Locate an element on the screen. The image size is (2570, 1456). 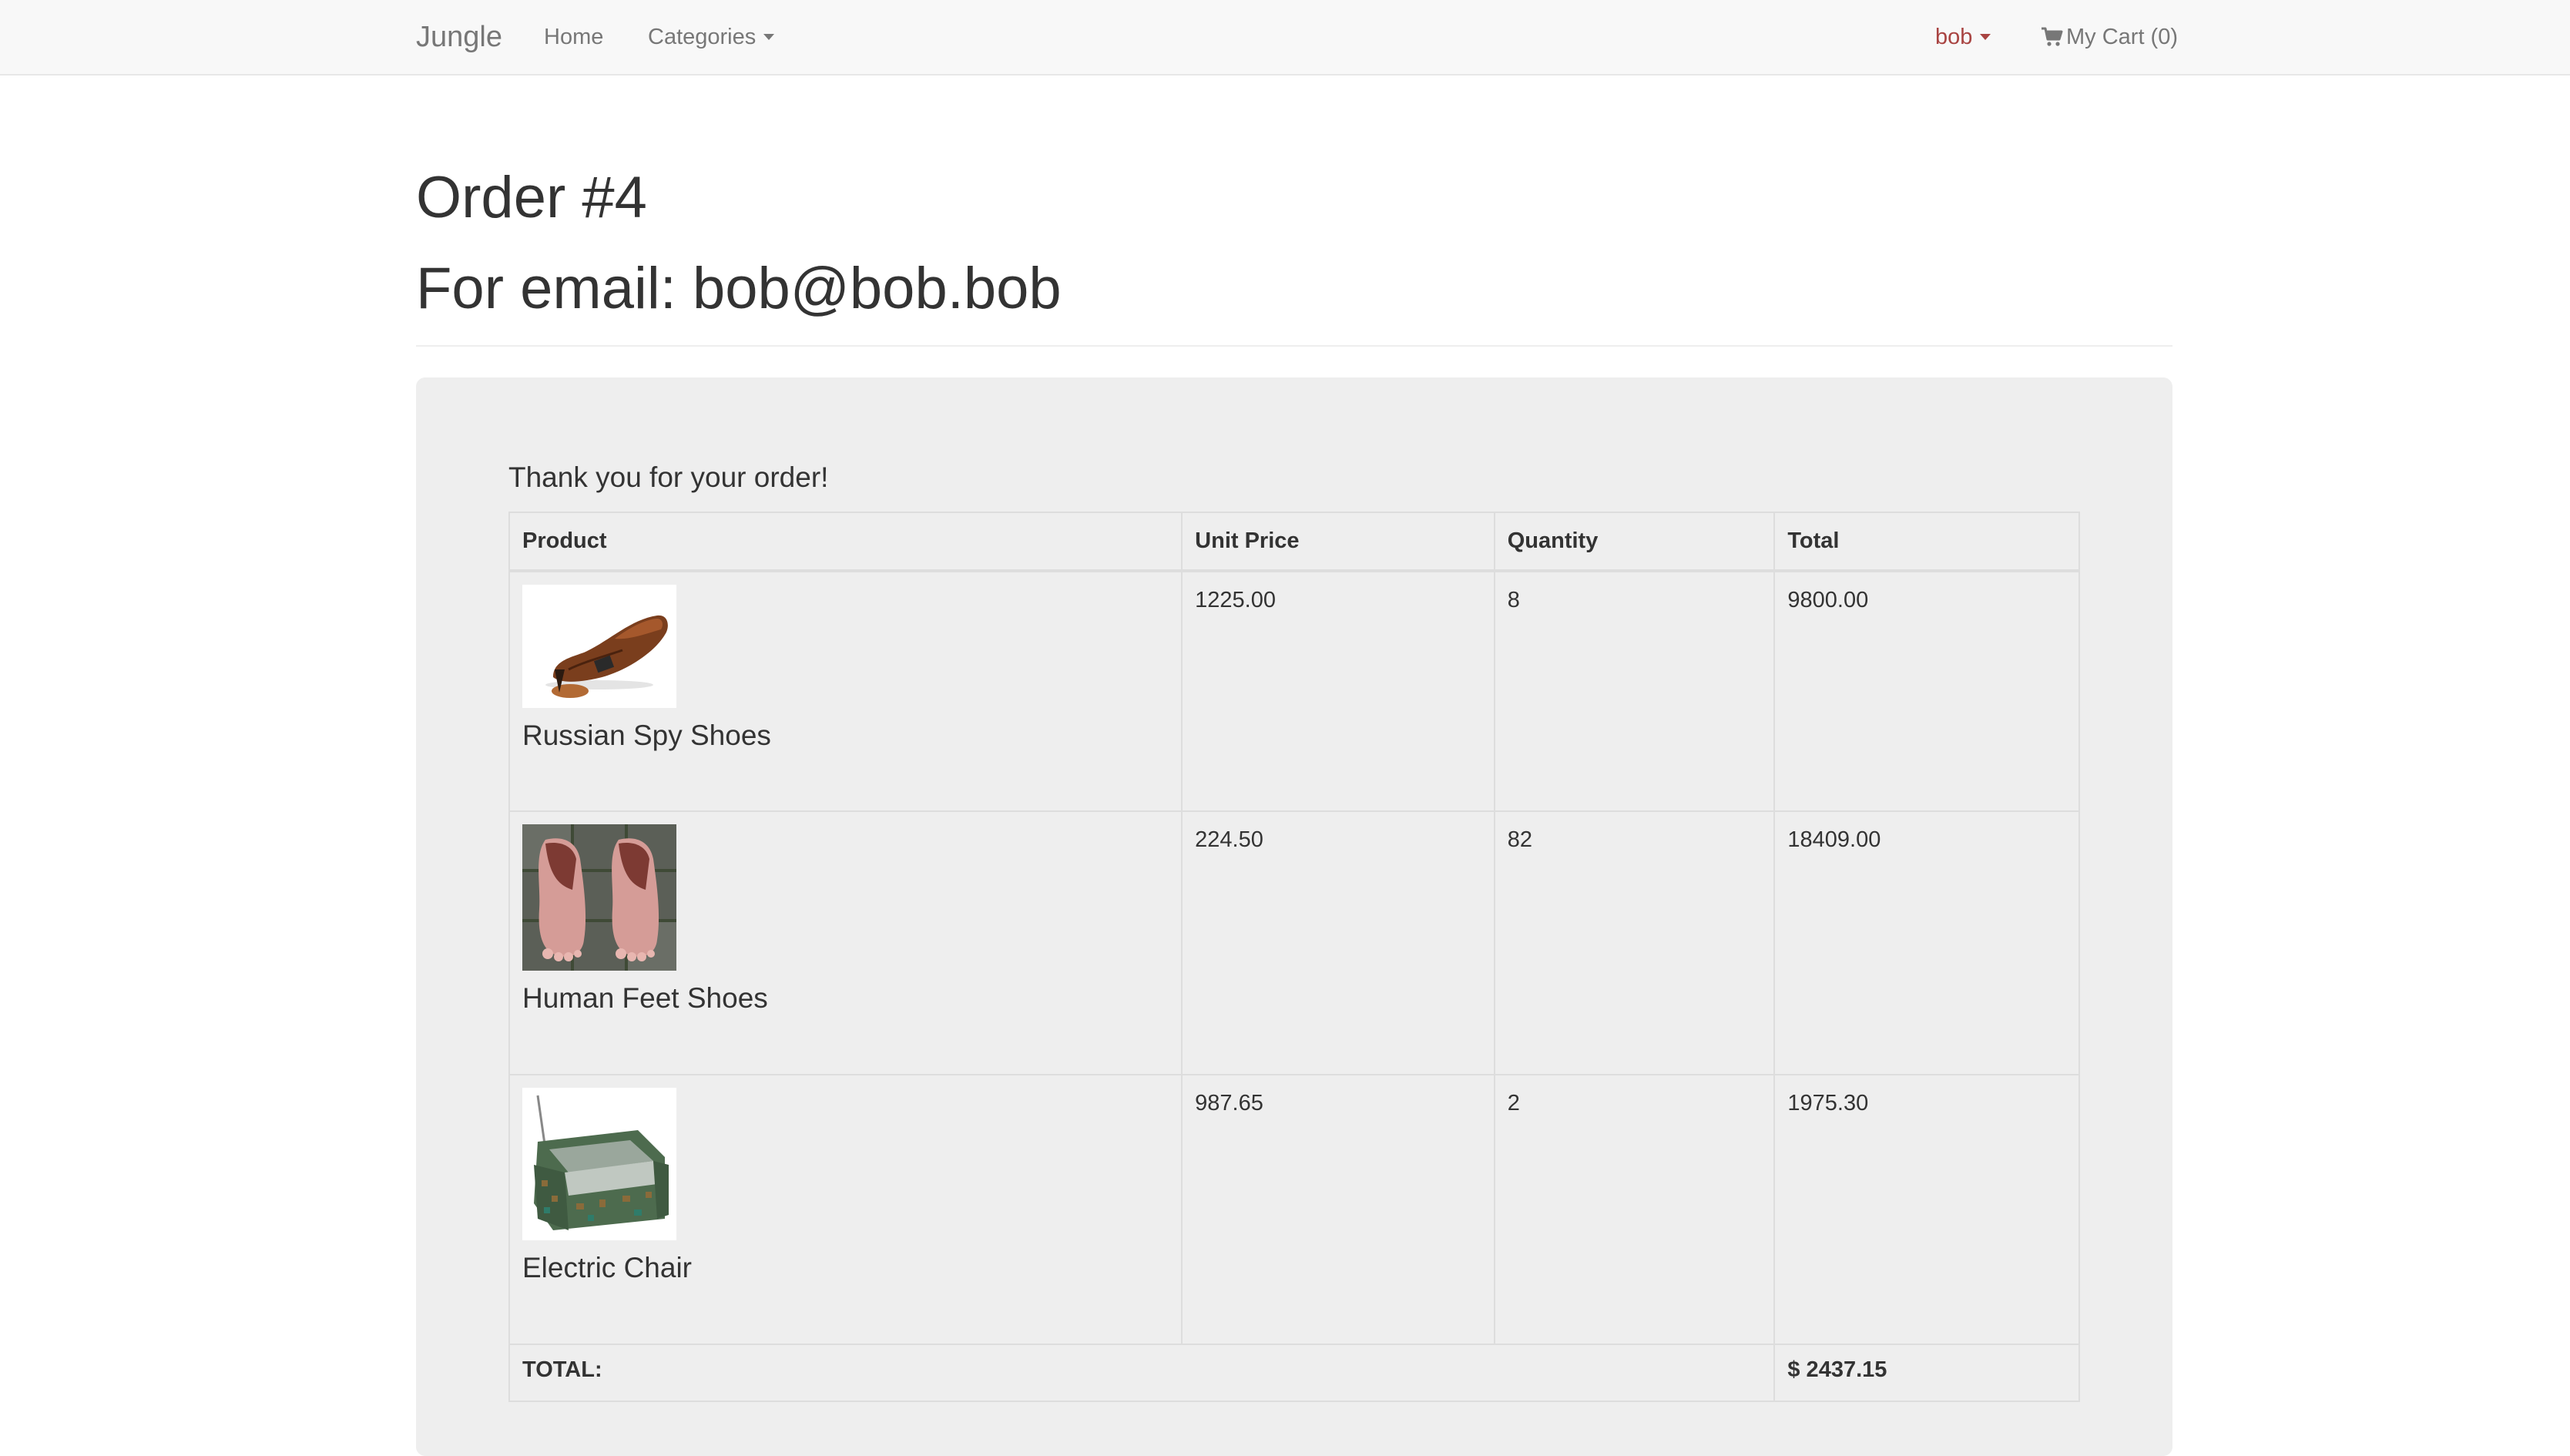
column-header-product: Product is located at coordinates (845, 542).